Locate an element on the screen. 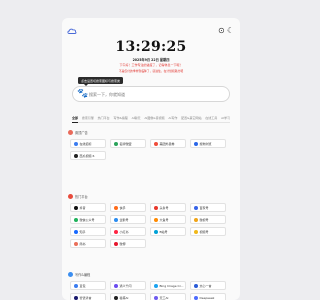  site-label: 美团外卖券 is located at coordinates (167, 143).